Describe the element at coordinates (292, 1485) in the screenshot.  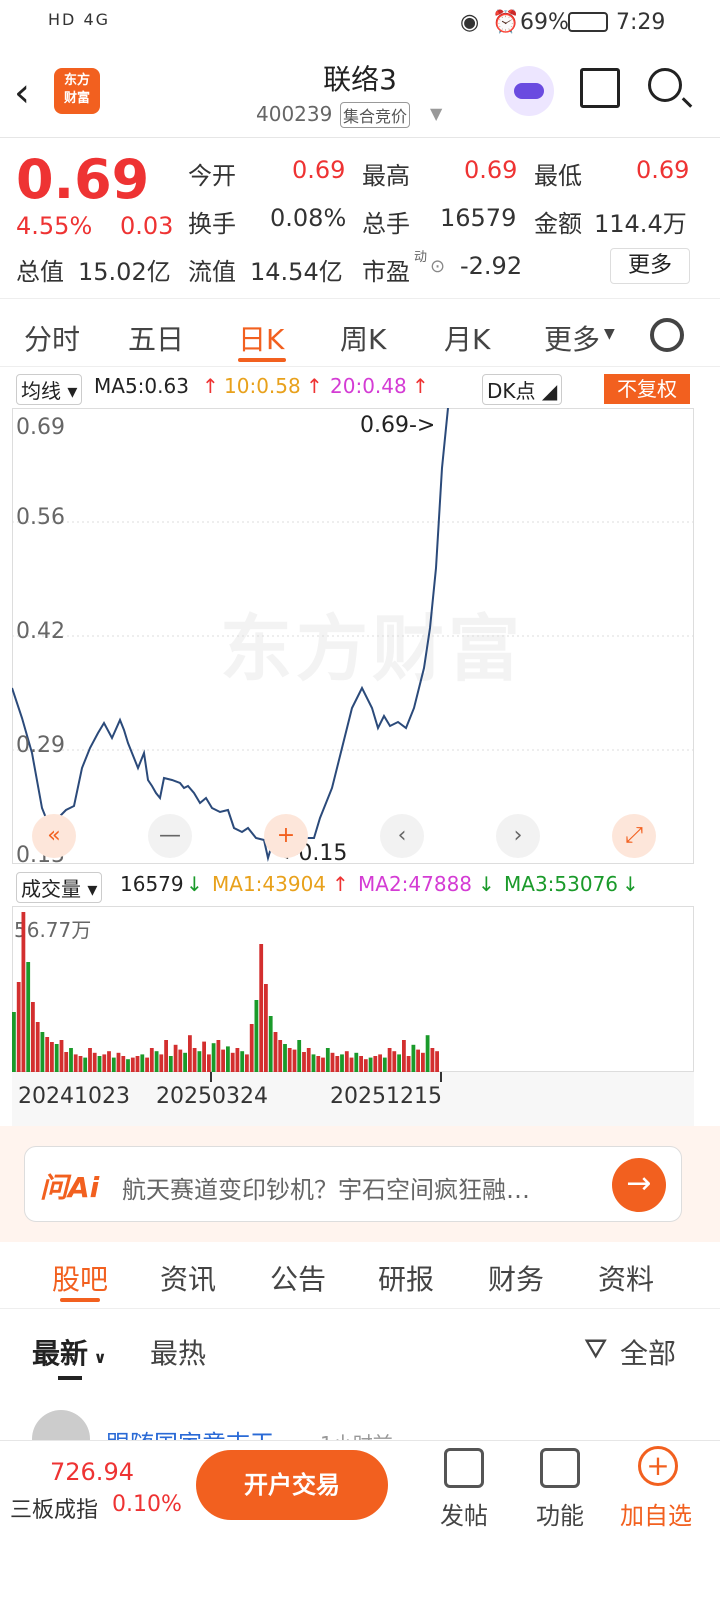
I see `trade-button: 开户交易` at that location.